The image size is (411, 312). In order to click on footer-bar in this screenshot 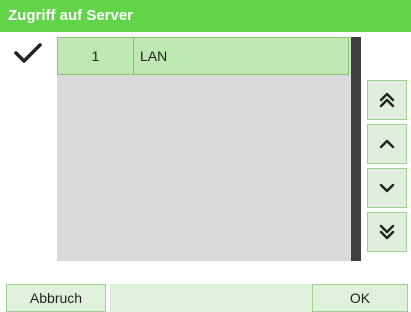, I will do `click(212, 298)`.